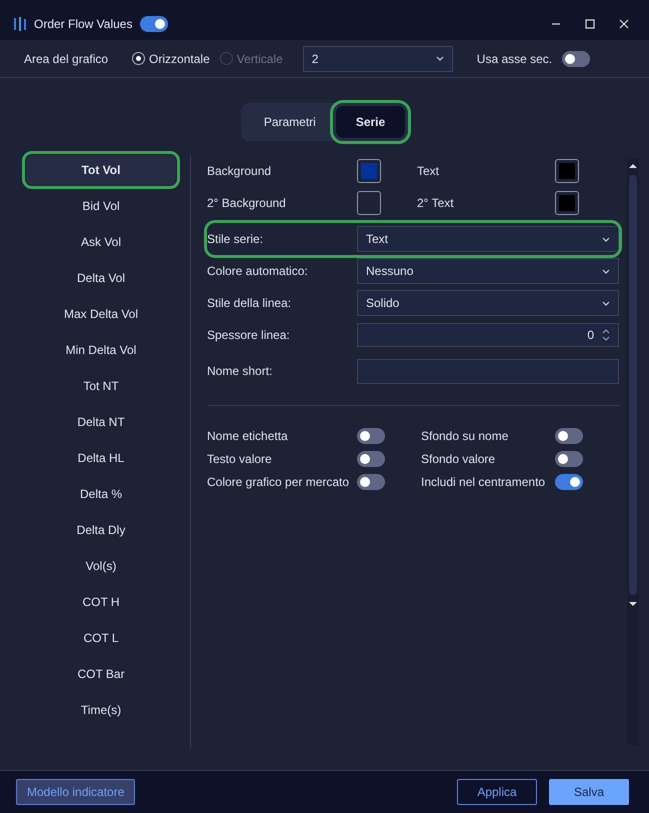  Describe the element at coordinates (66, 59) in the screenshot. I see `area-label: Area del grafico` at that location.